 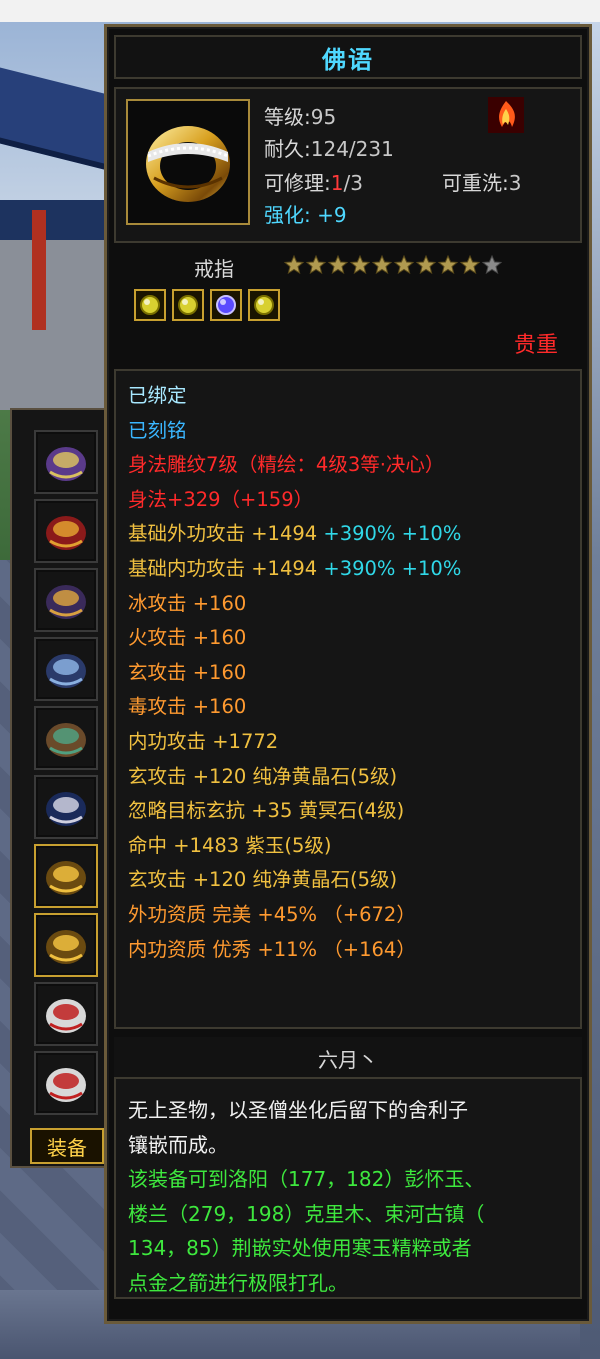 What do you see at coordinates (354, 396) in the screenshot?
I see `attribute-line: 已绑定` at bounding box center [354, 396].